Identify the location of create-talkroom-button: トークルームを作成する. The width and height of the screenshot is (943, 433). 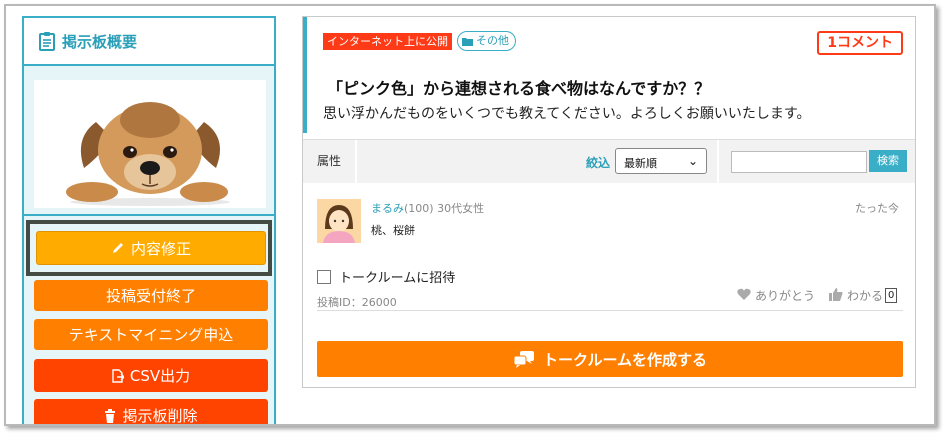
(610, 359).